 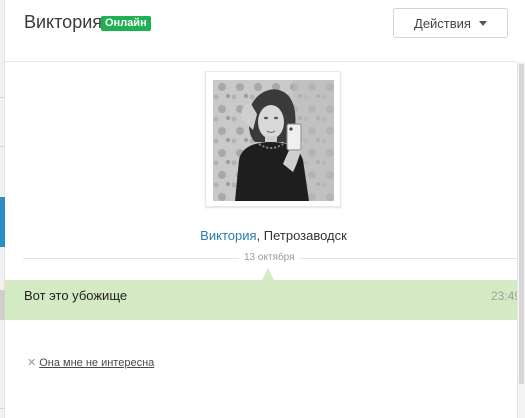 I want to click on online-status-badge: Онлайн, so click(x=126, y=23).